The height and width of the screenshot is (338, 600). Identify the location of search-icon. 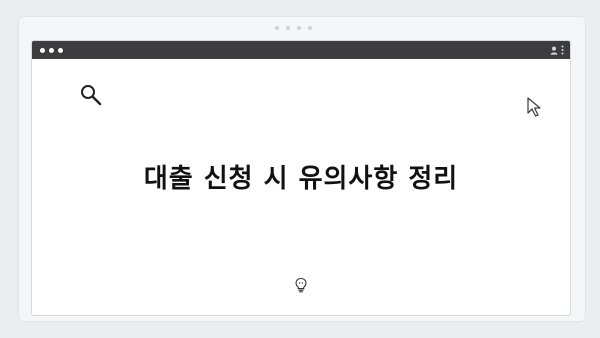
(91, 95).